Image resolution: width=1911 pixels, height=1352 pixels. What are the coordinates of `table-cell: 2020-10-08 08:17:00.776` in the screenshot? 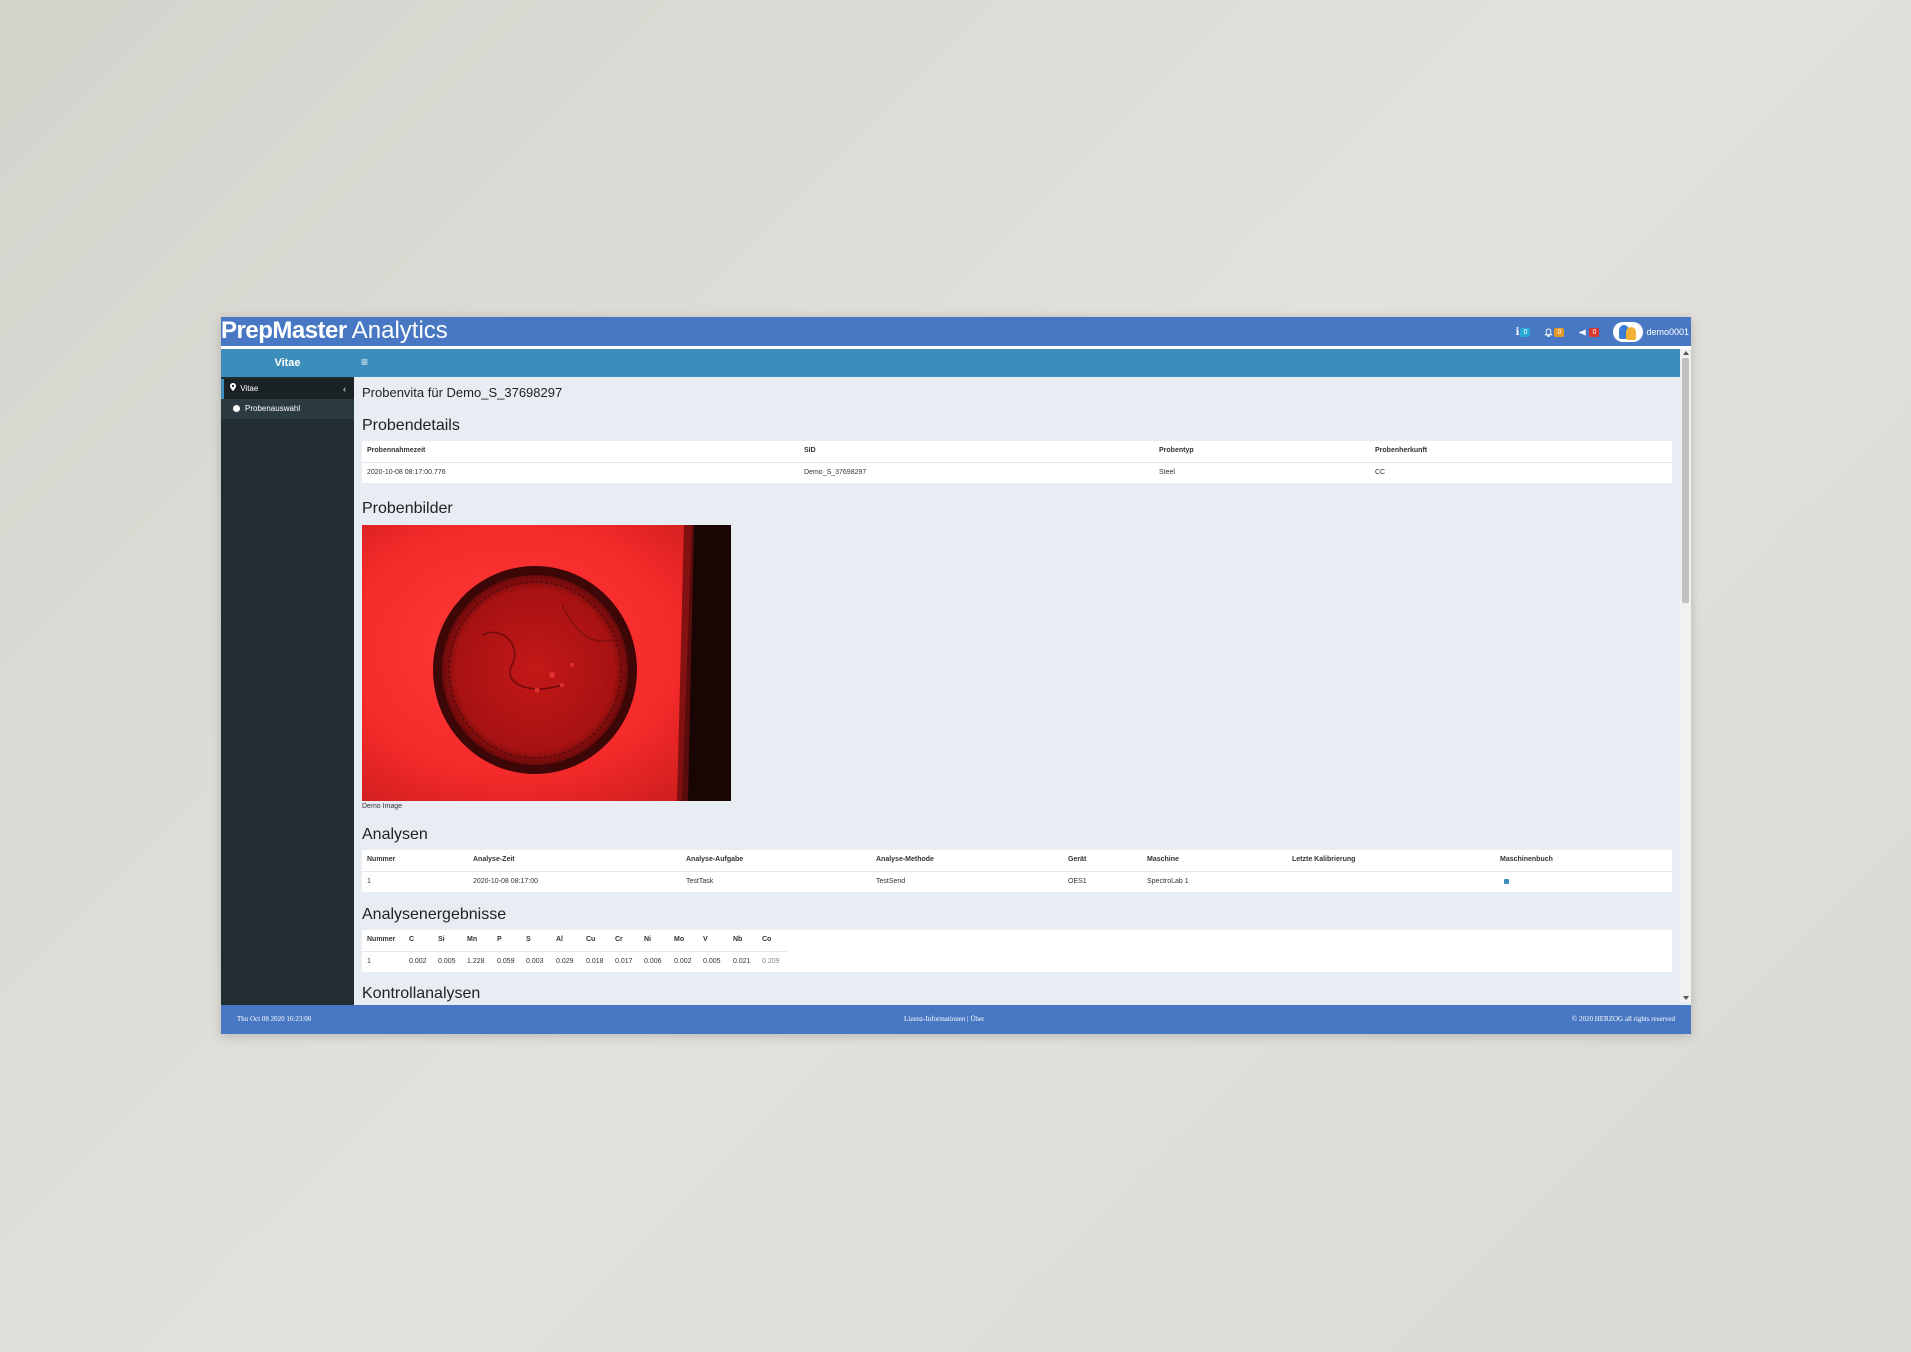 It's located at (406, 472).